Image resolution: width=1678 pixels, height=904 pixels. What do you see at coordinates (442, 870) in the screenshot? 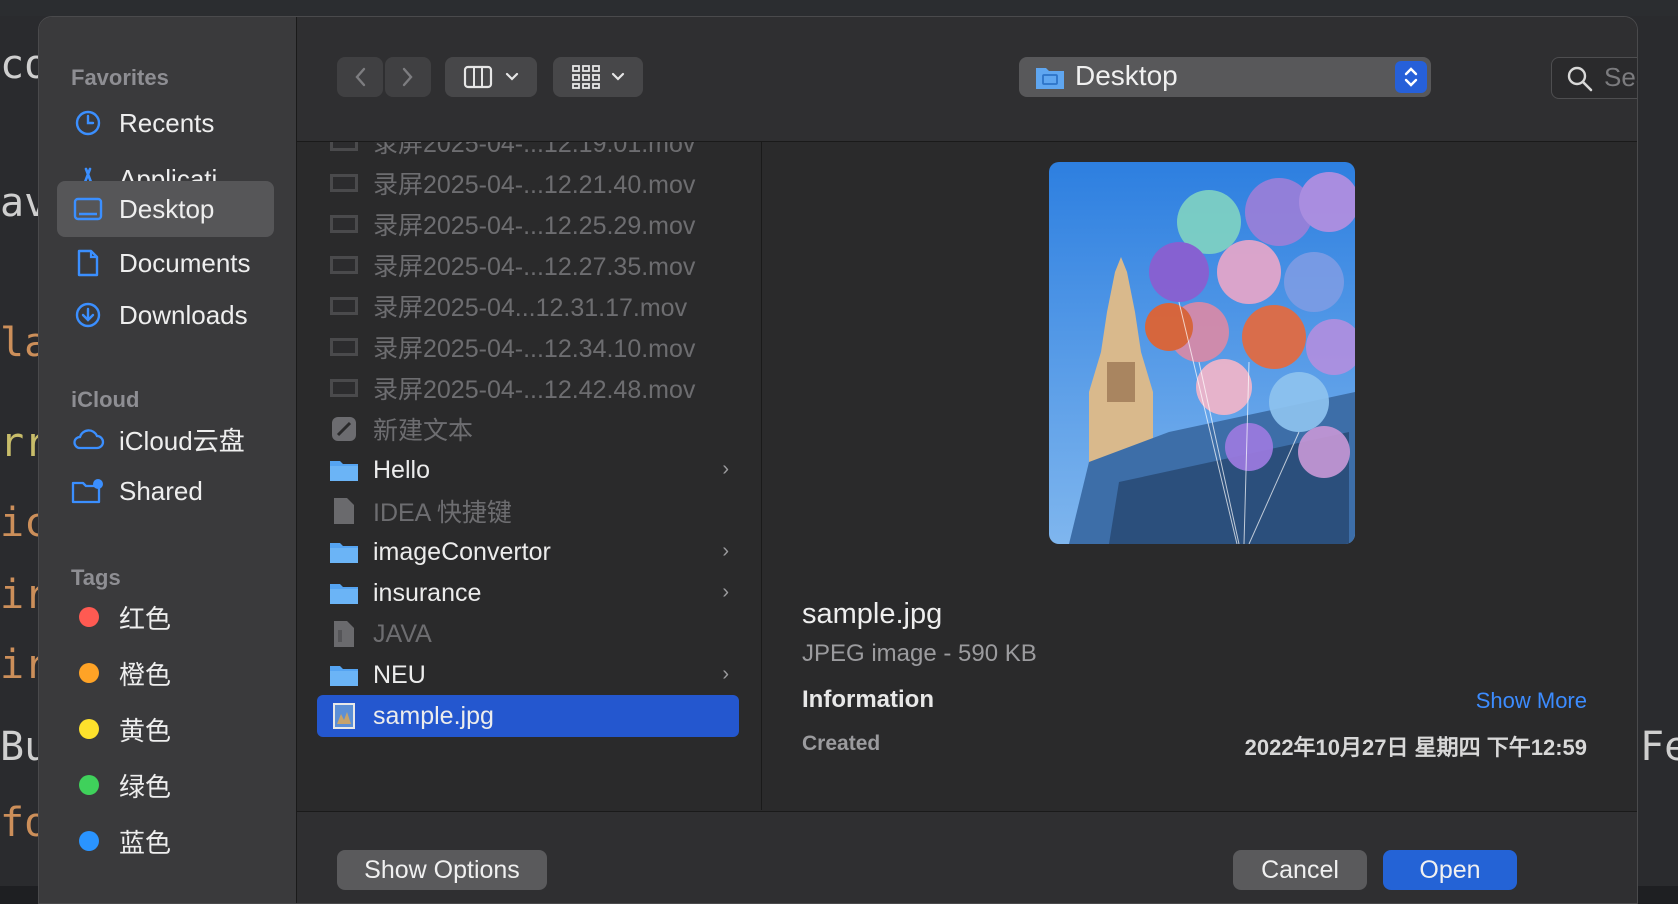
I see `show-options-button: Show Options` at bounding box center [442, 870].